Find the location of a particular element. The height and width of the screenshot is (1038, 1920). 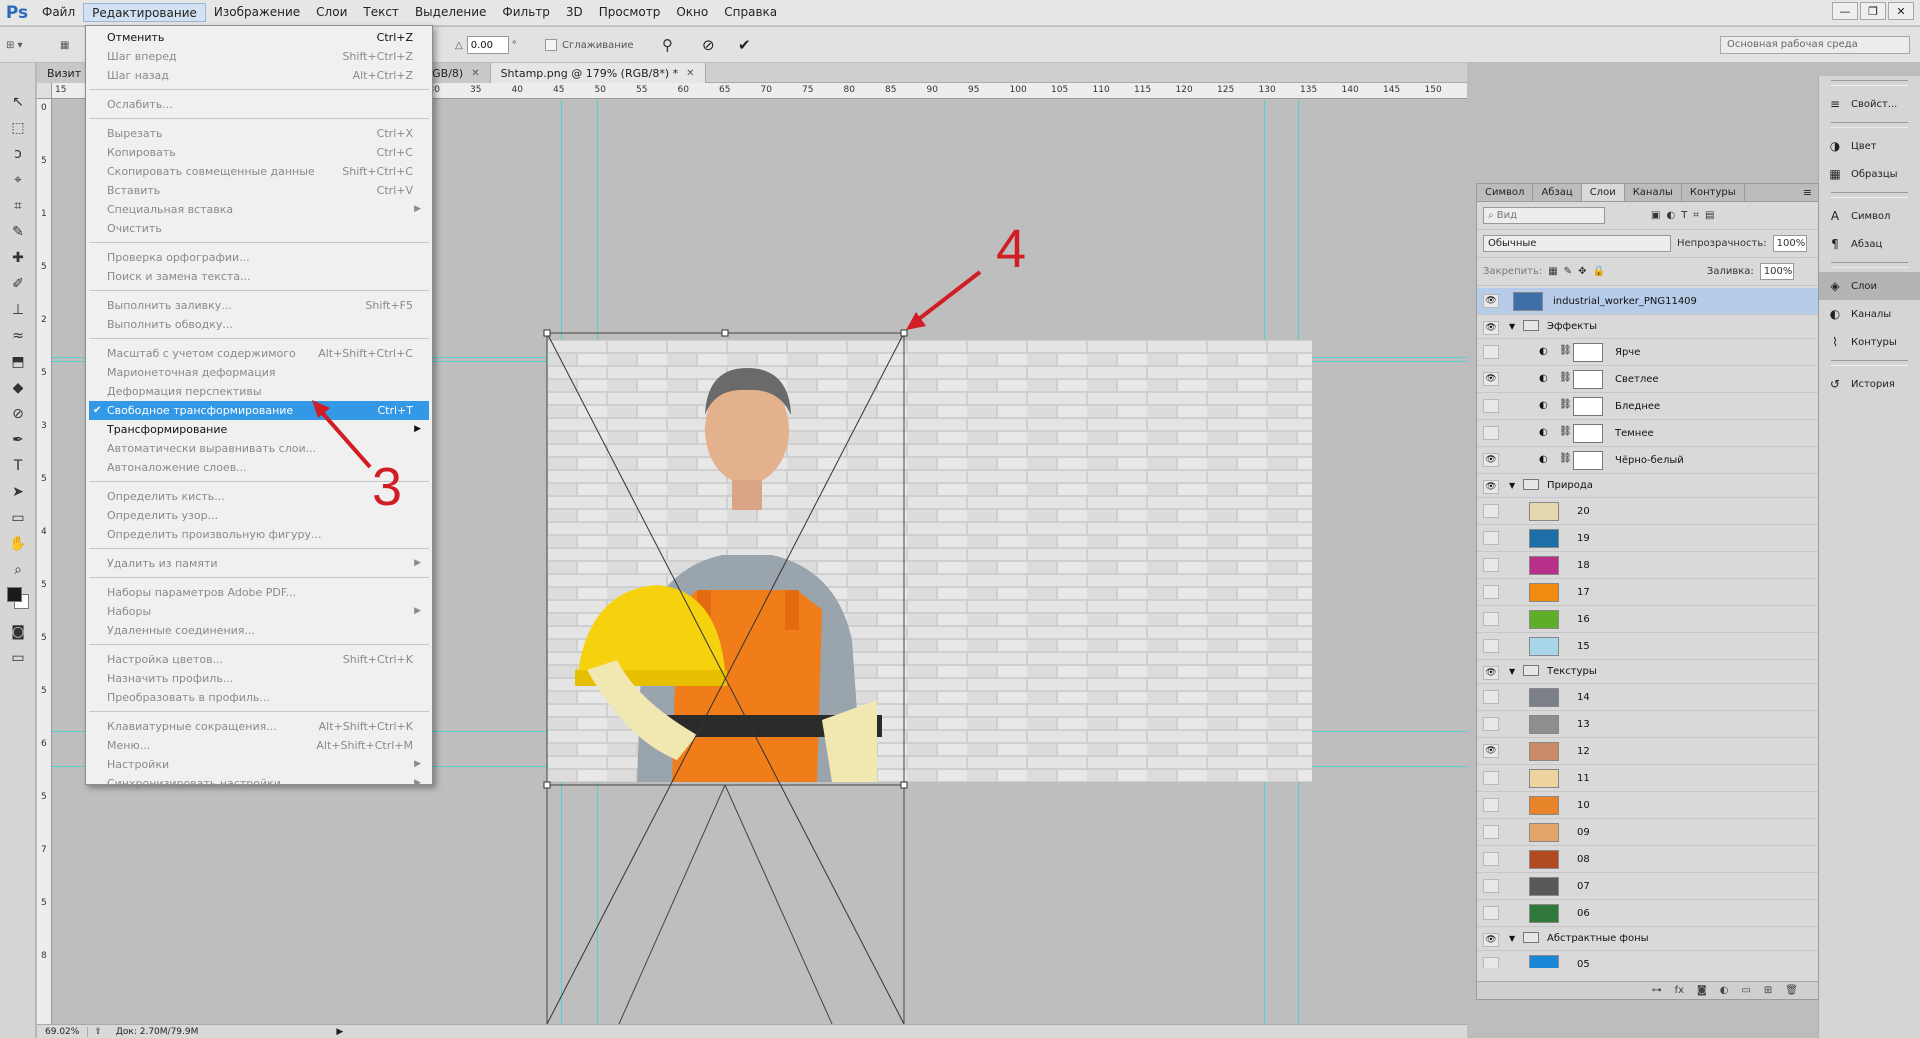

layer-row: 11 is located at coordinates (1647, 778).